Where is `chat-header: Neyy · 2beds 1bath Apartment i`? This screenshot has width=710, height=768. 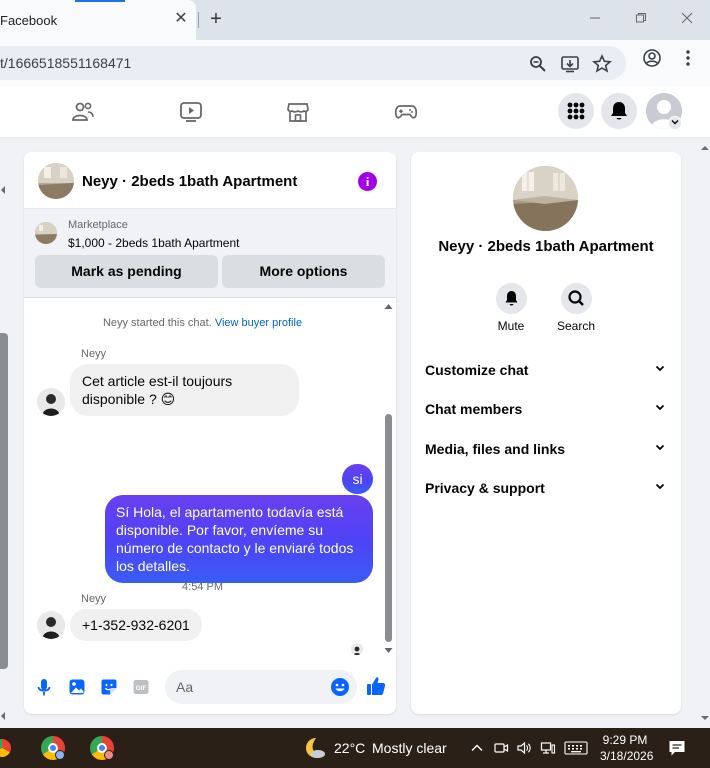
chat-header: Neyy · 2beds 1bath Apartment i is located at coordinates (210, 180).